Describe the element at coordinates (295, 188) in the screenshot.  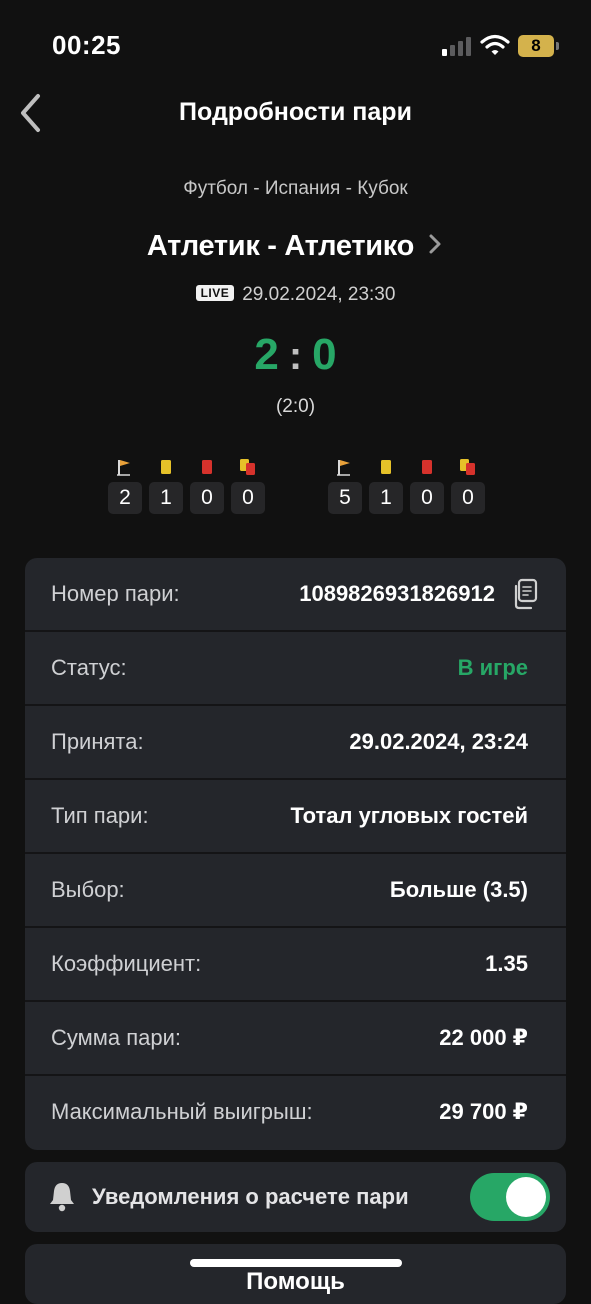
I see `breadcrumb: Футбол - Испания - Кубок` at that location.